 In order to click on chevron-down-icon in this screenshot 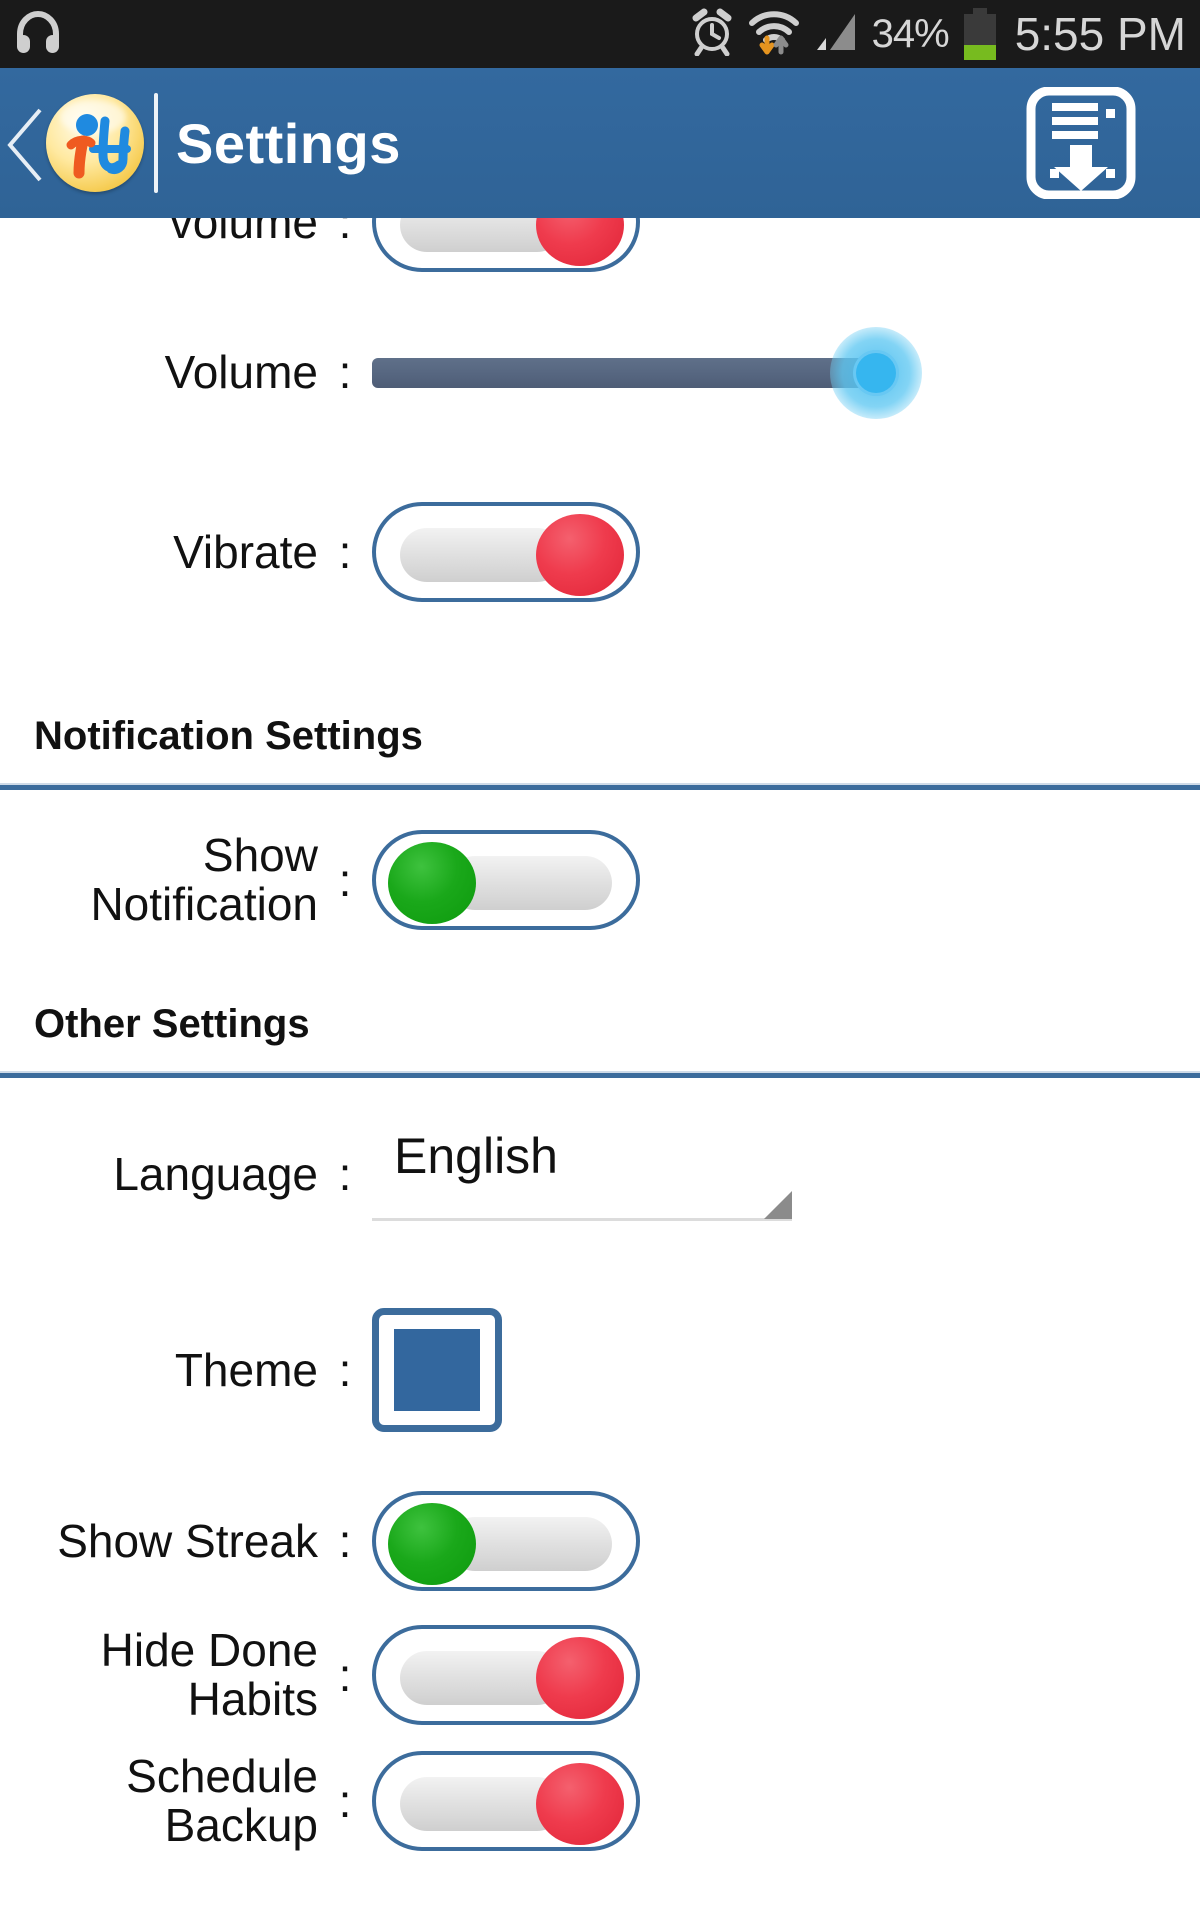, I will do `click(778, 1205)`.